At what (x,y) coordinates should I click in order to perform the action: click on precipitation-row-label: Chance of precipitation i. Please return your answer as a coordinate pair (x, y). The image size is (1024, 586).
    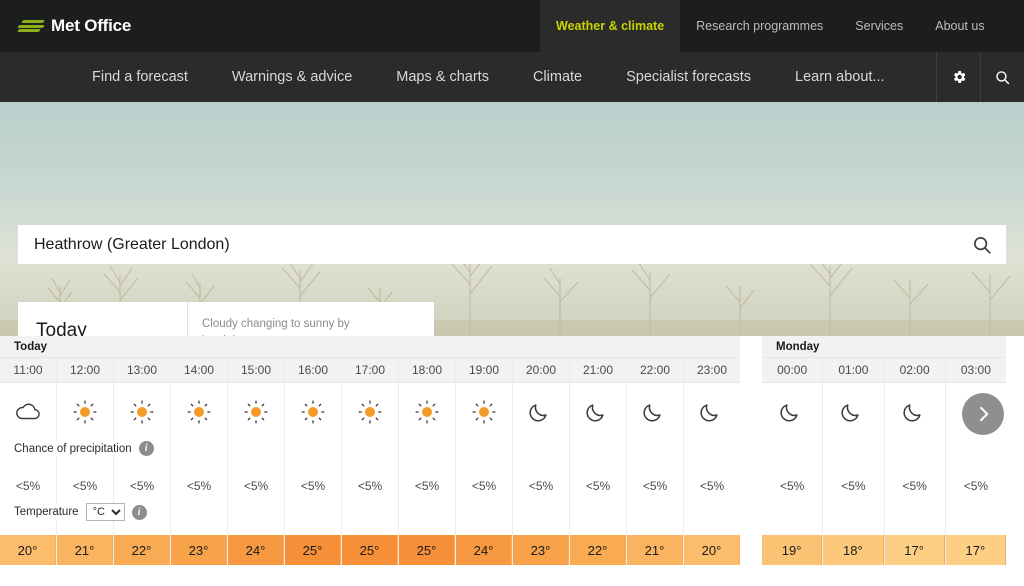
    Looking at the image, I should click on (87, 448).